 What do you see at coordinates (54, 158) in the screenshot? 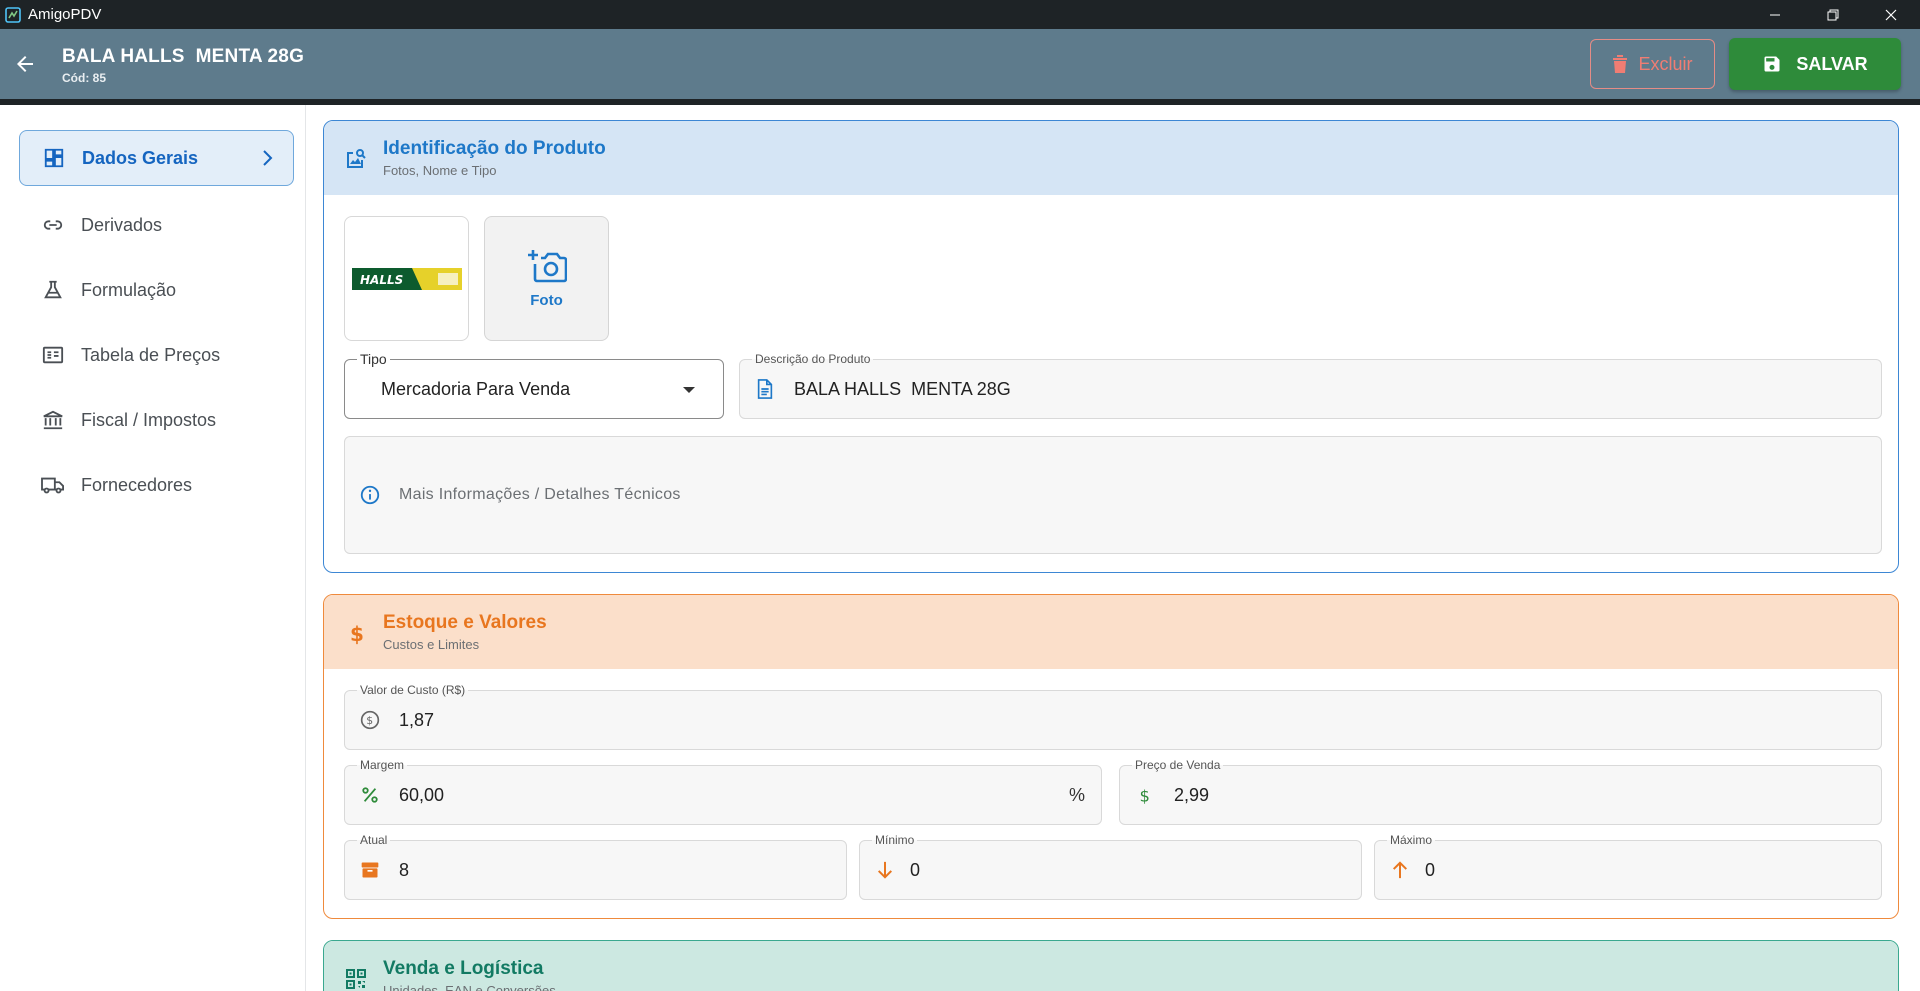
I see `dashboard-icon` at bounding box center [54, 158].